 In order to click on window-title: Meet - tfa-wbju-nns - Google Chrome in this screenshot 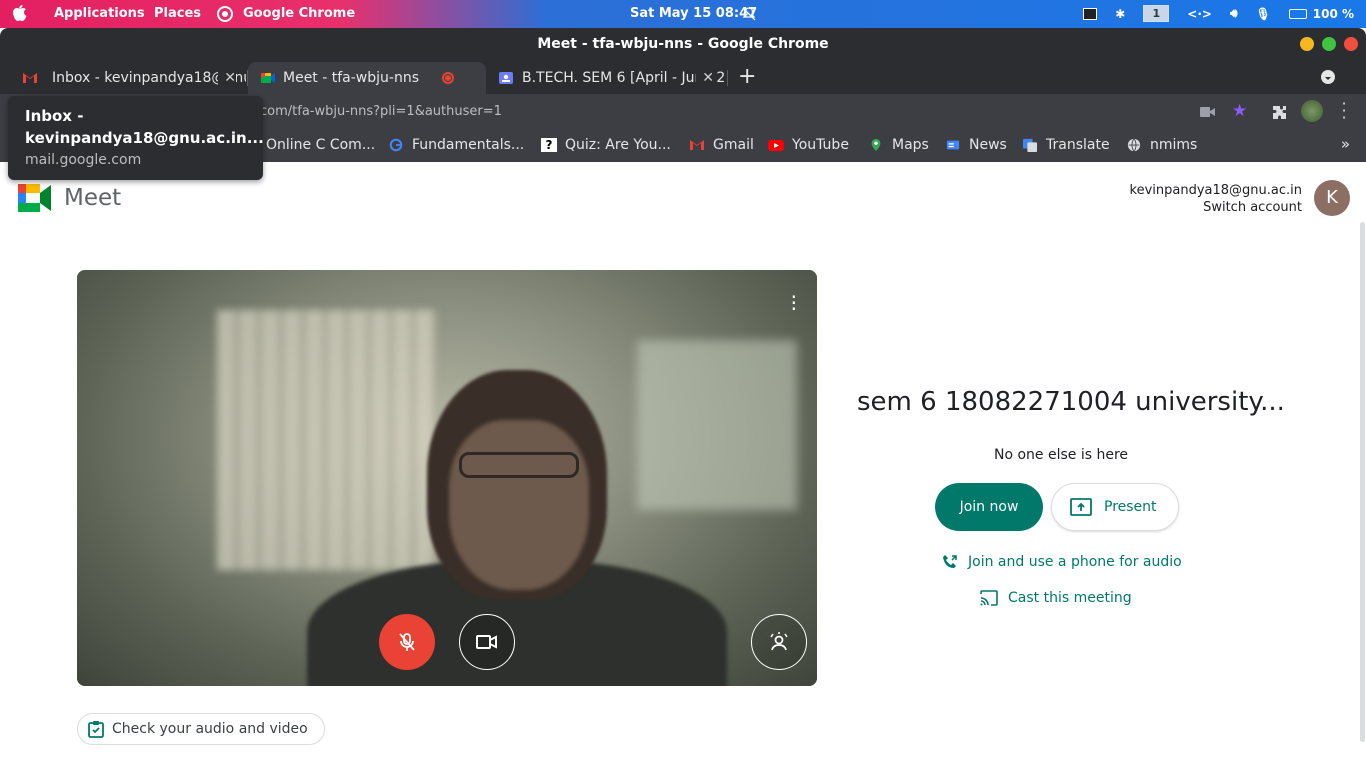, I will do `click(683, 44)`.